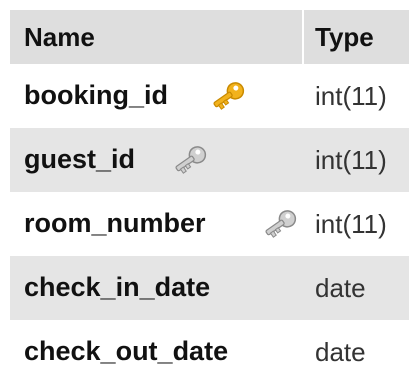  I want to click on table-header: Name Type, so click(209, 37).